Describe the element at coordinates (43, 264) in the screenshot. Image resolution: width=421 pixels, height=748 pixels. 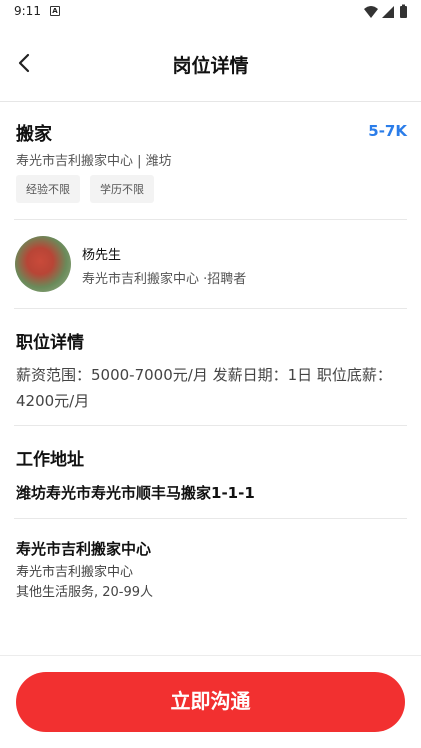
I see `recruiter-avatar` at that location.